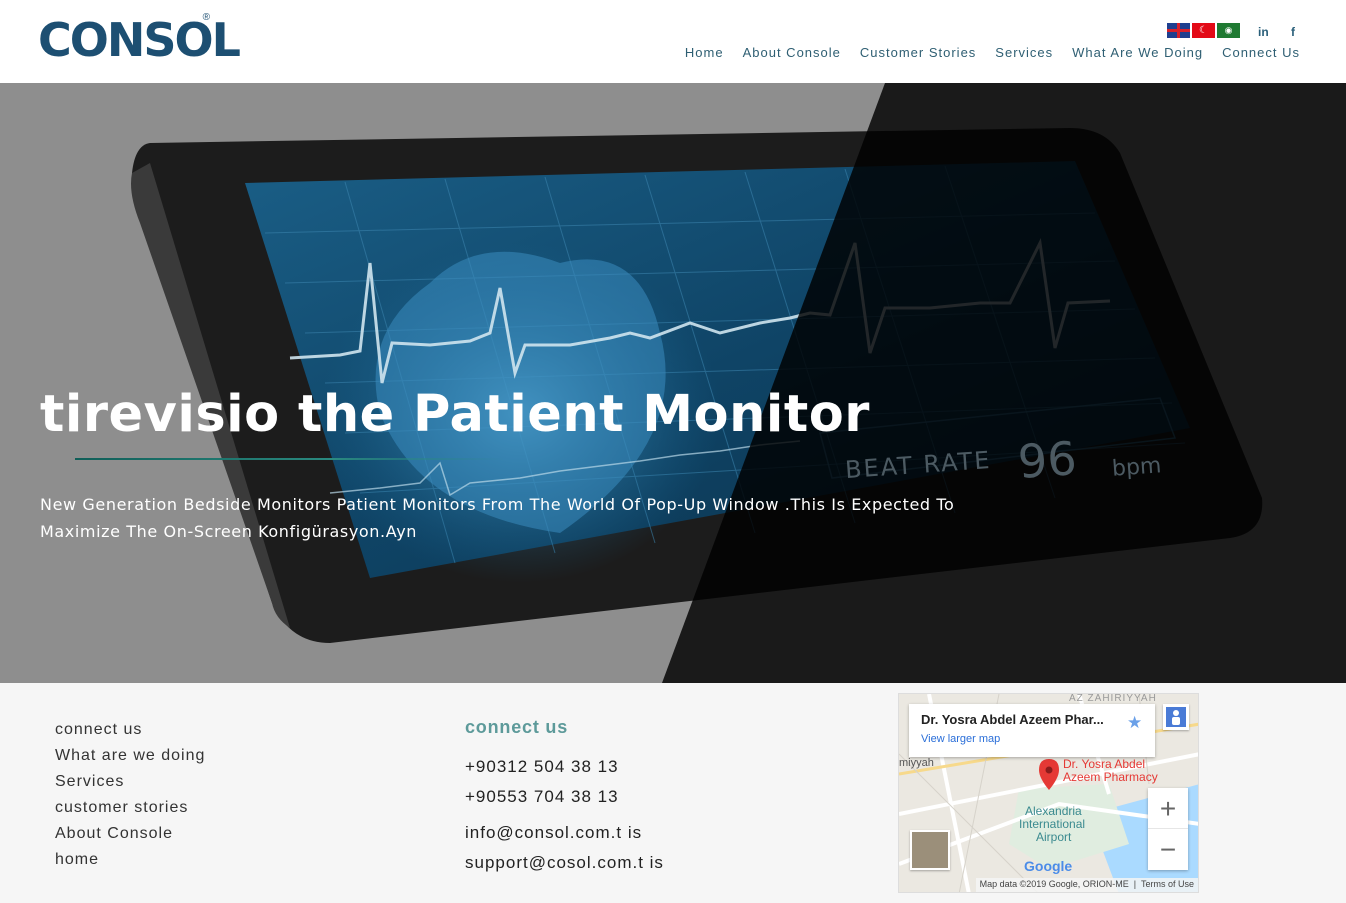 The width and height of the screenshot is (1346, 903). I want to click on map-airport-label: Alexandria, so click(1053, 811).